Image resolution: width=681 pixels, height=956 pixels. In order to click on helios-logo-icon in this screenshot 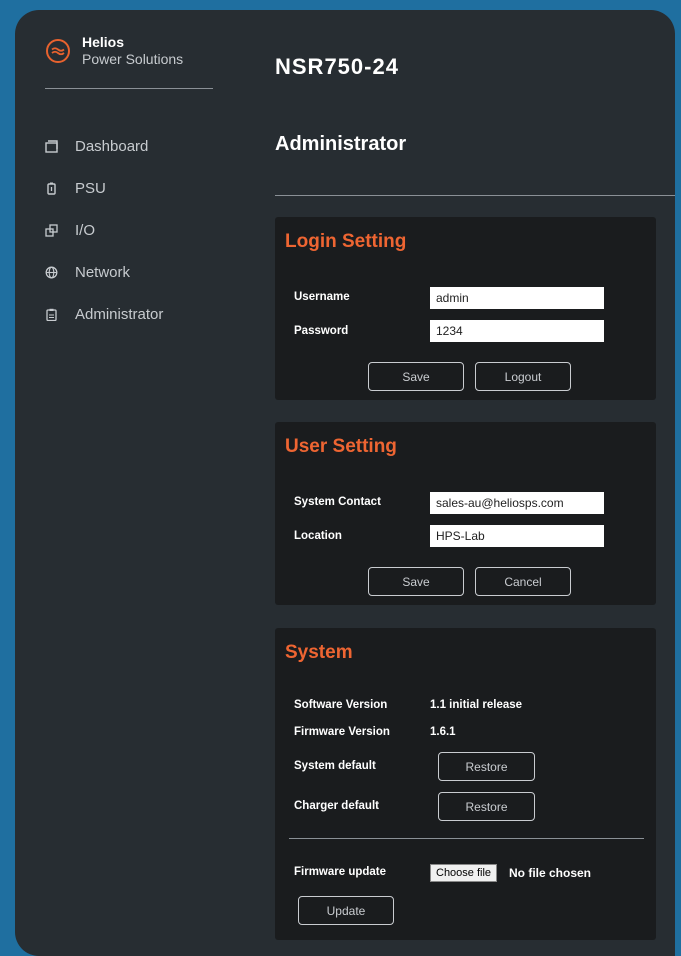, I will do `click(58, 51)`.